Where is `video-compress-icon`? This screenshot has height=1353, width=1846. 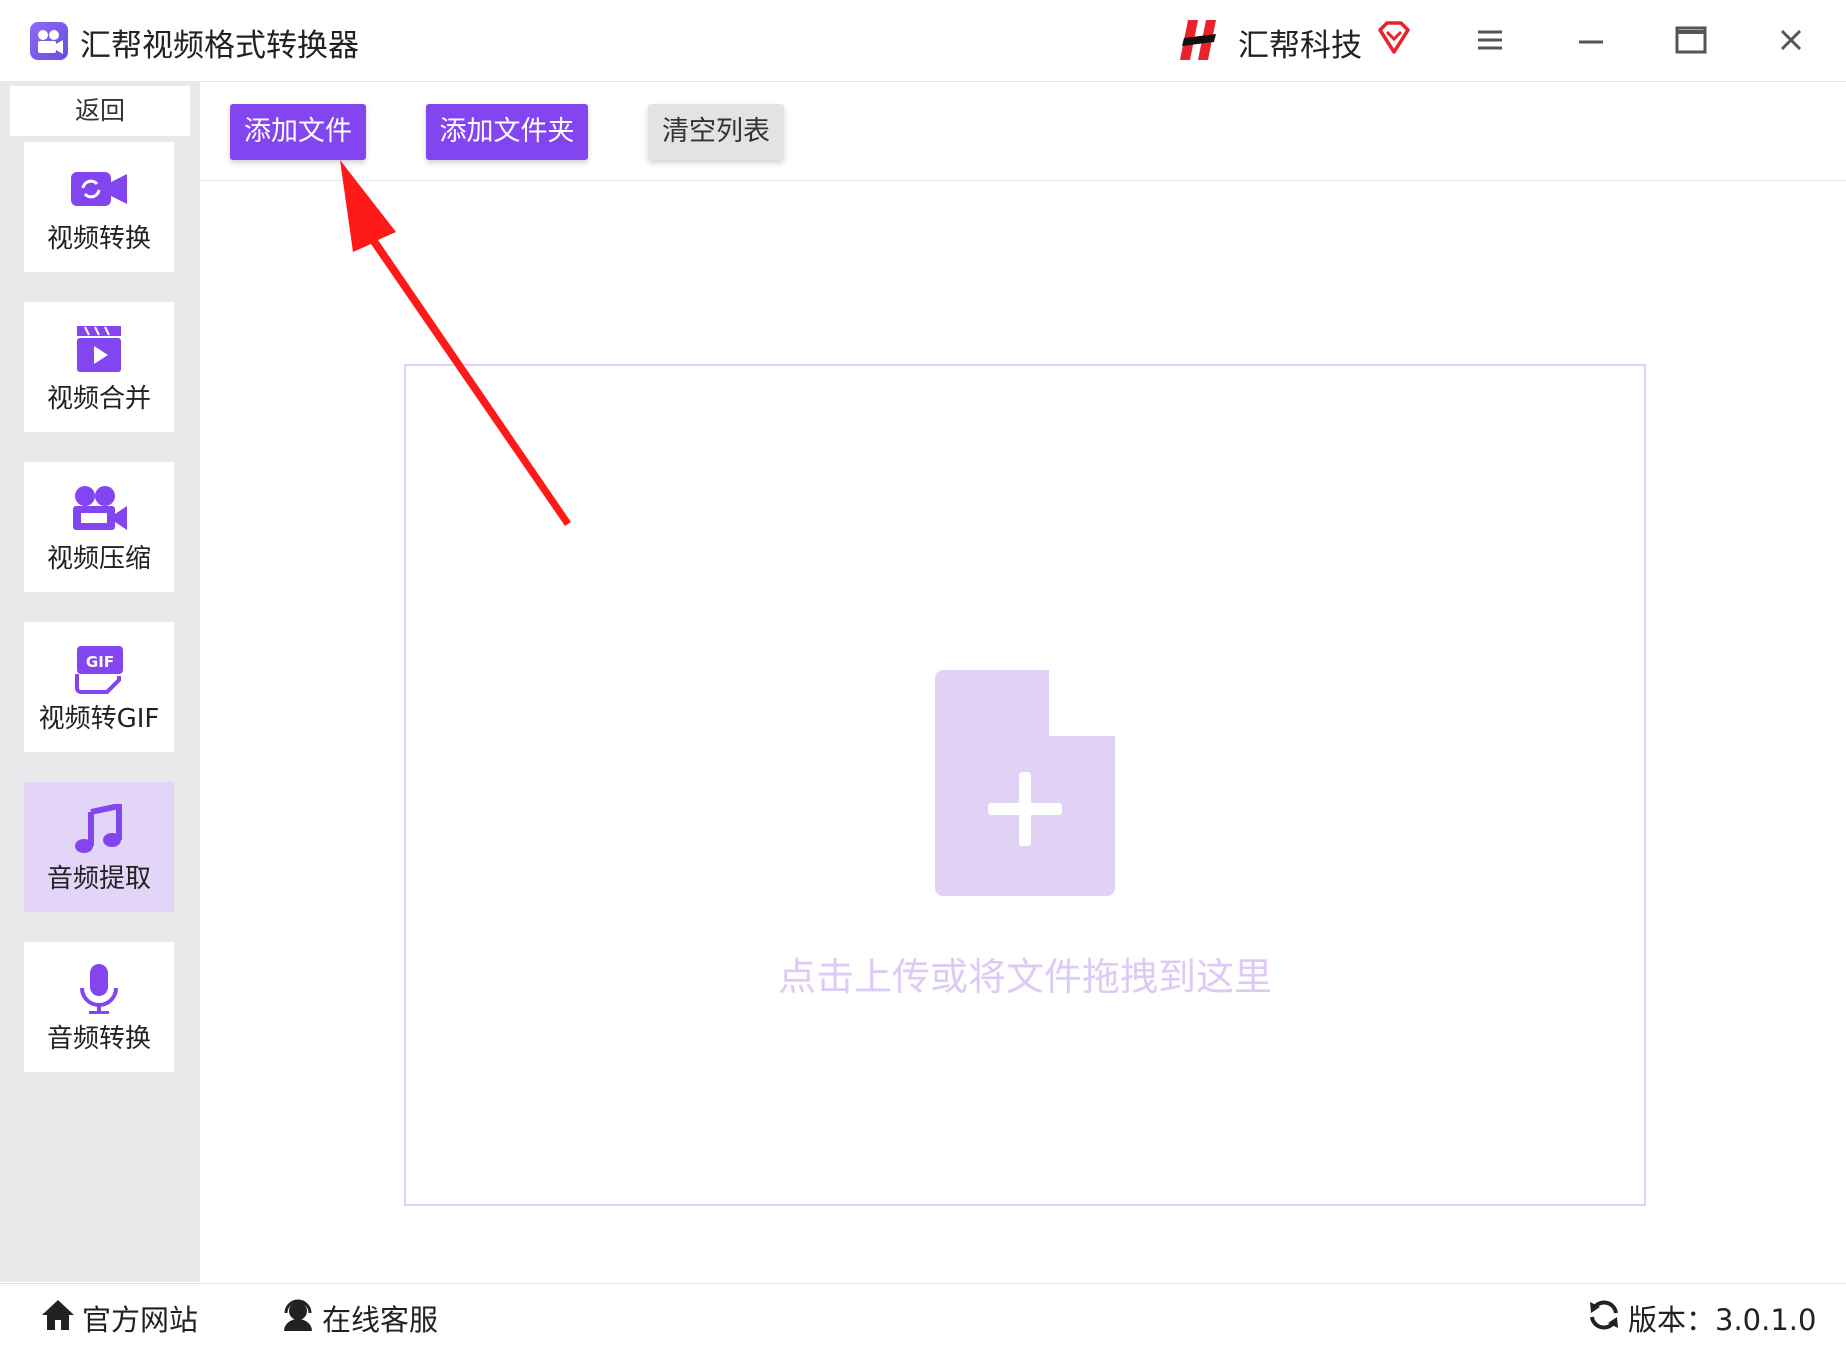
video-compress-icon is located at coordinates (99, 509).